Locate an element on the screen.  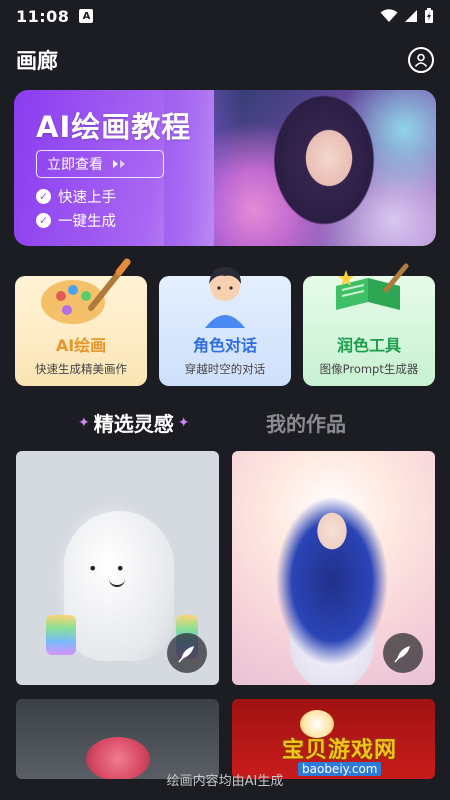
signal-icon is located at coordinates (411, 16).